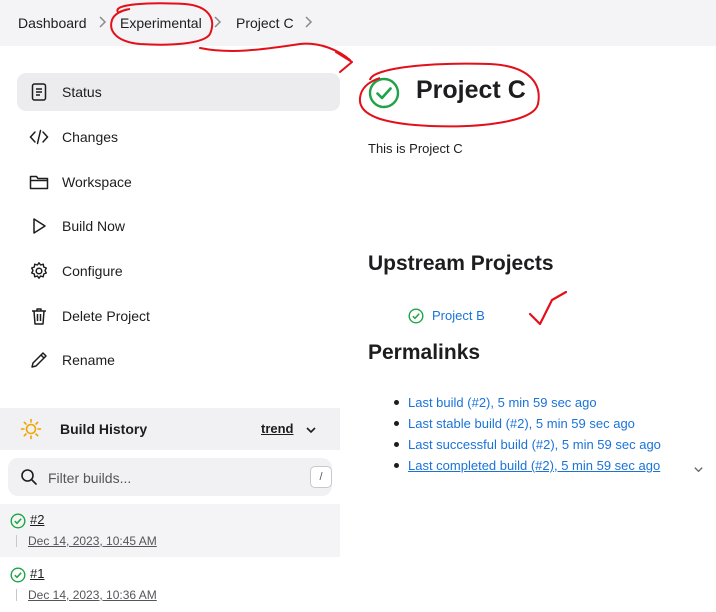 This screenshot has height=612, width=716. Describe the element at coordinates (502, 402) in the screenshot. I see `permalink-last-build: Last build (#2), 5 min 59 sec ago` at that location.